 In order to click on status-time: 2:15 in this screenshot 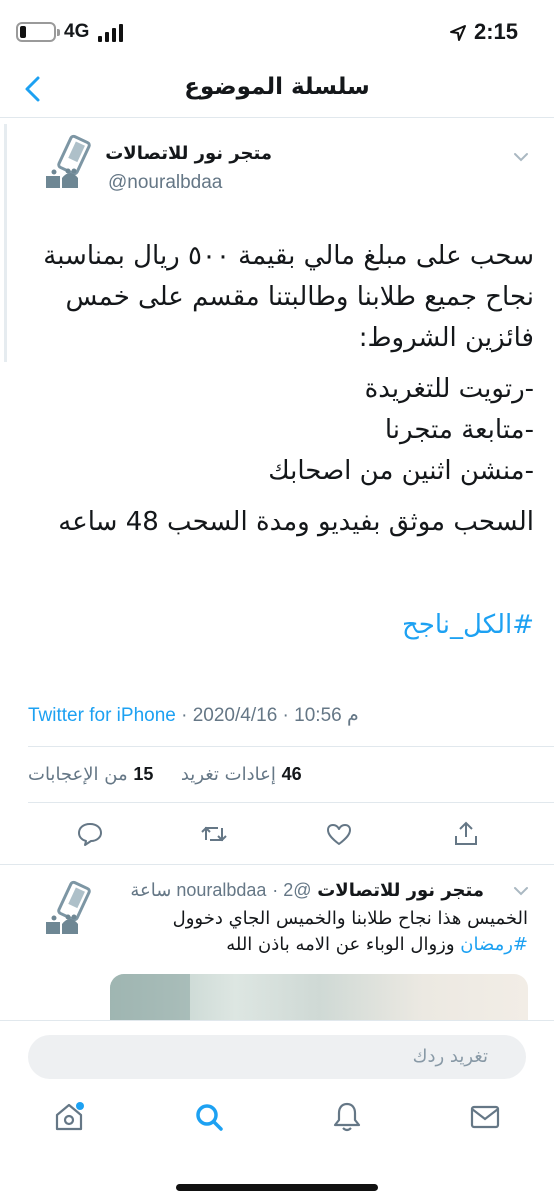, I will do `click(496, 31)`.